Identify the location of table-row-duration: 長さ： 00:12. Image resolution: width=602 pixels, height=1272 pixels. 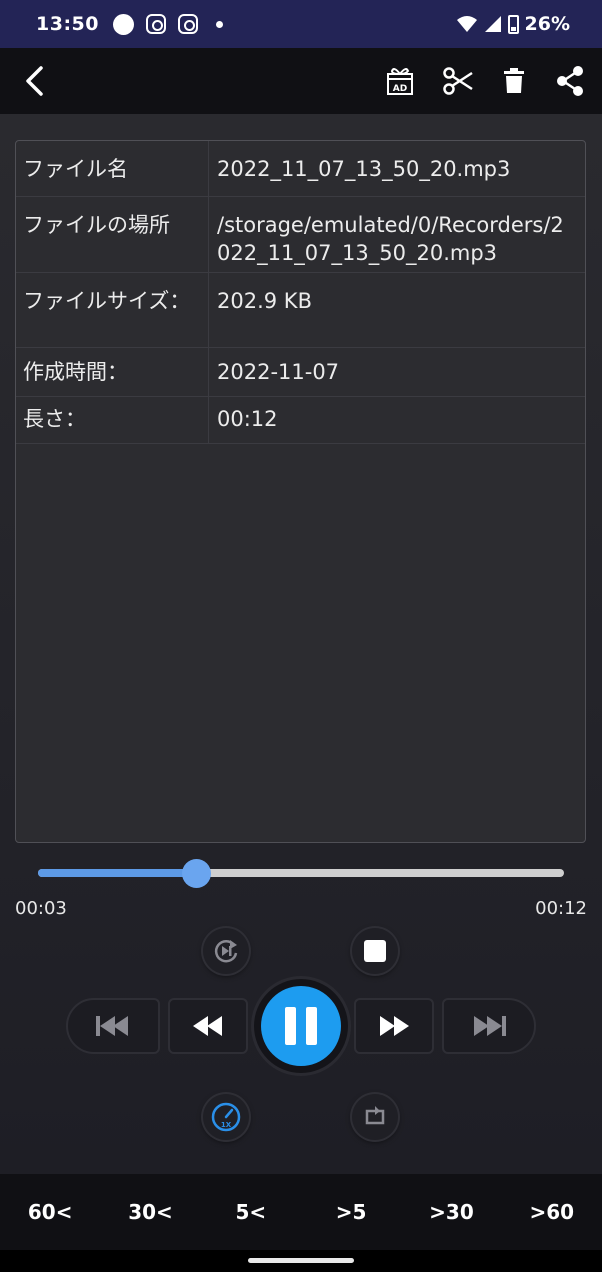
(300, 420).